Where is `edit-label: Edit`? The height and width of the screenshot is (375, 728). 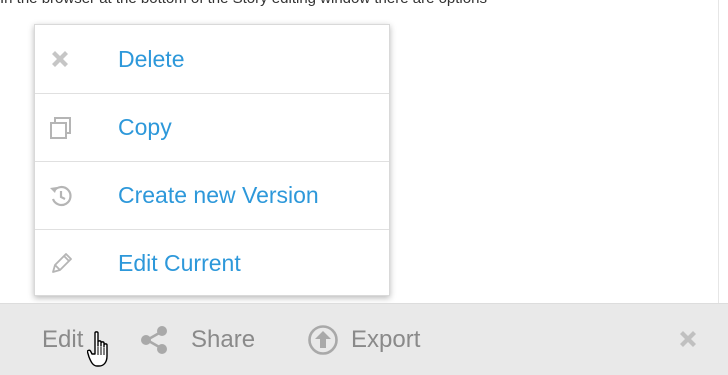 edit-label: Edit is located at coordinates (63, 339).